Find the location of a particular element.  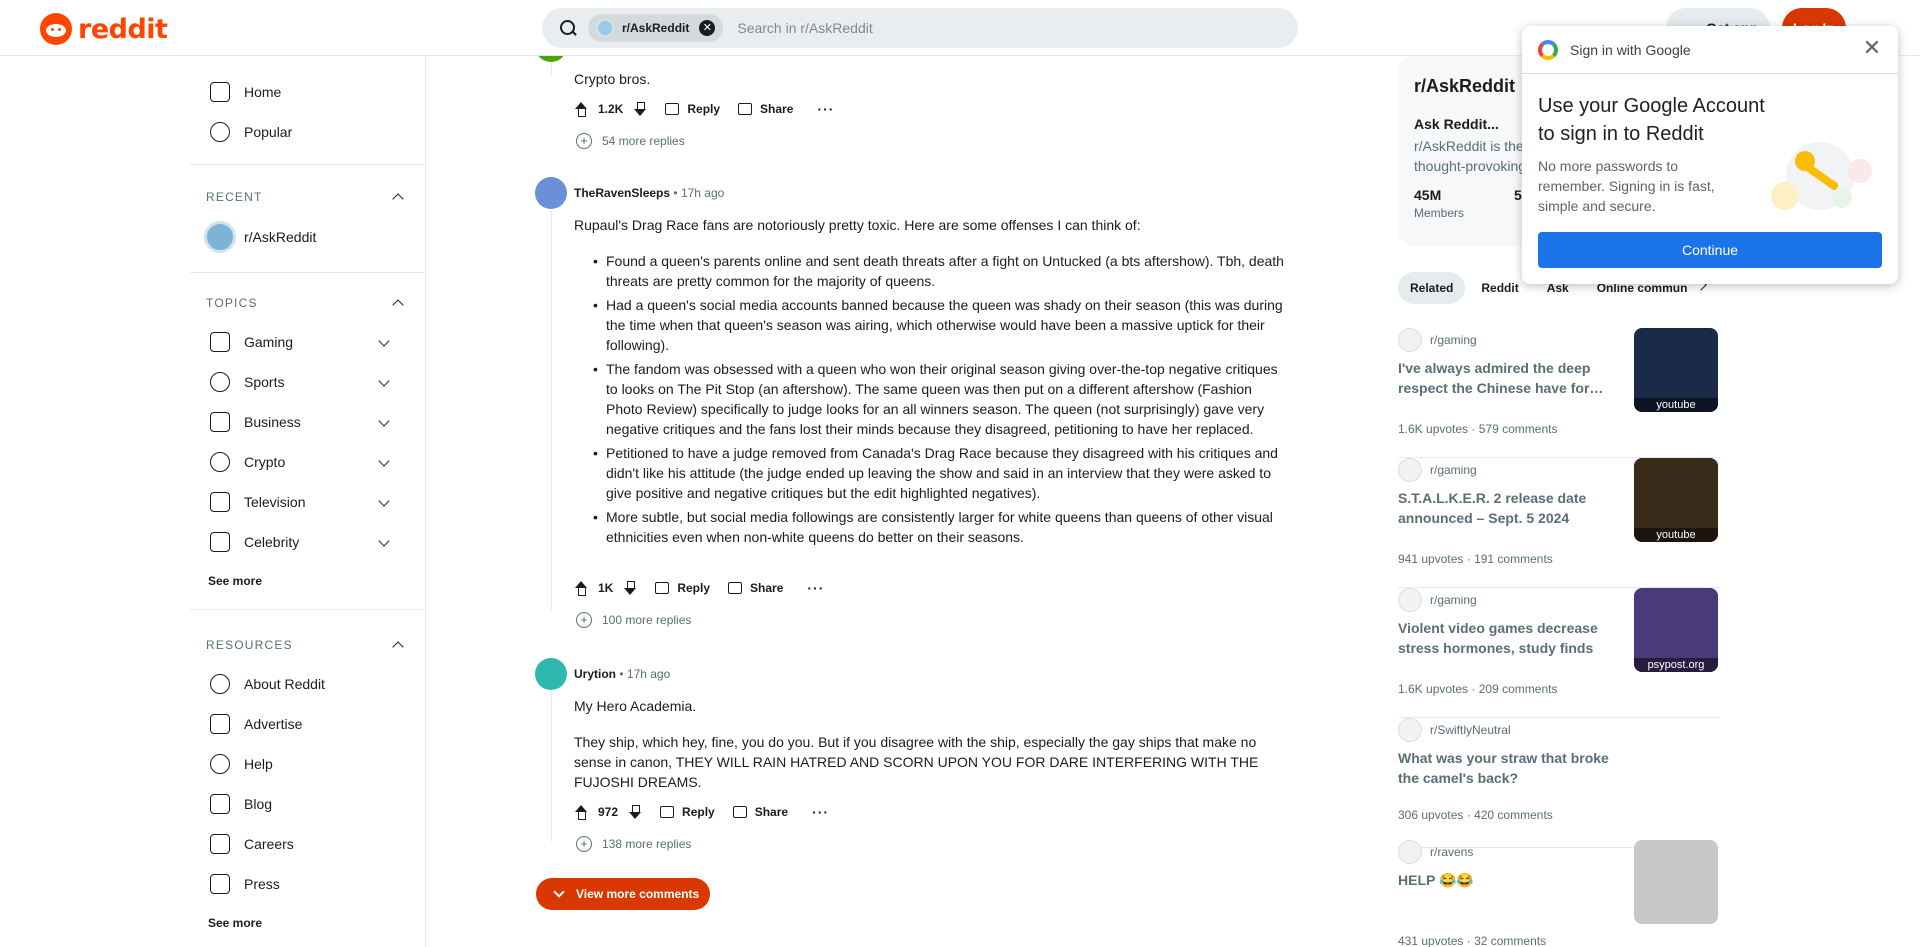

resource-blog: Blog is located at coordinates (300, 804).